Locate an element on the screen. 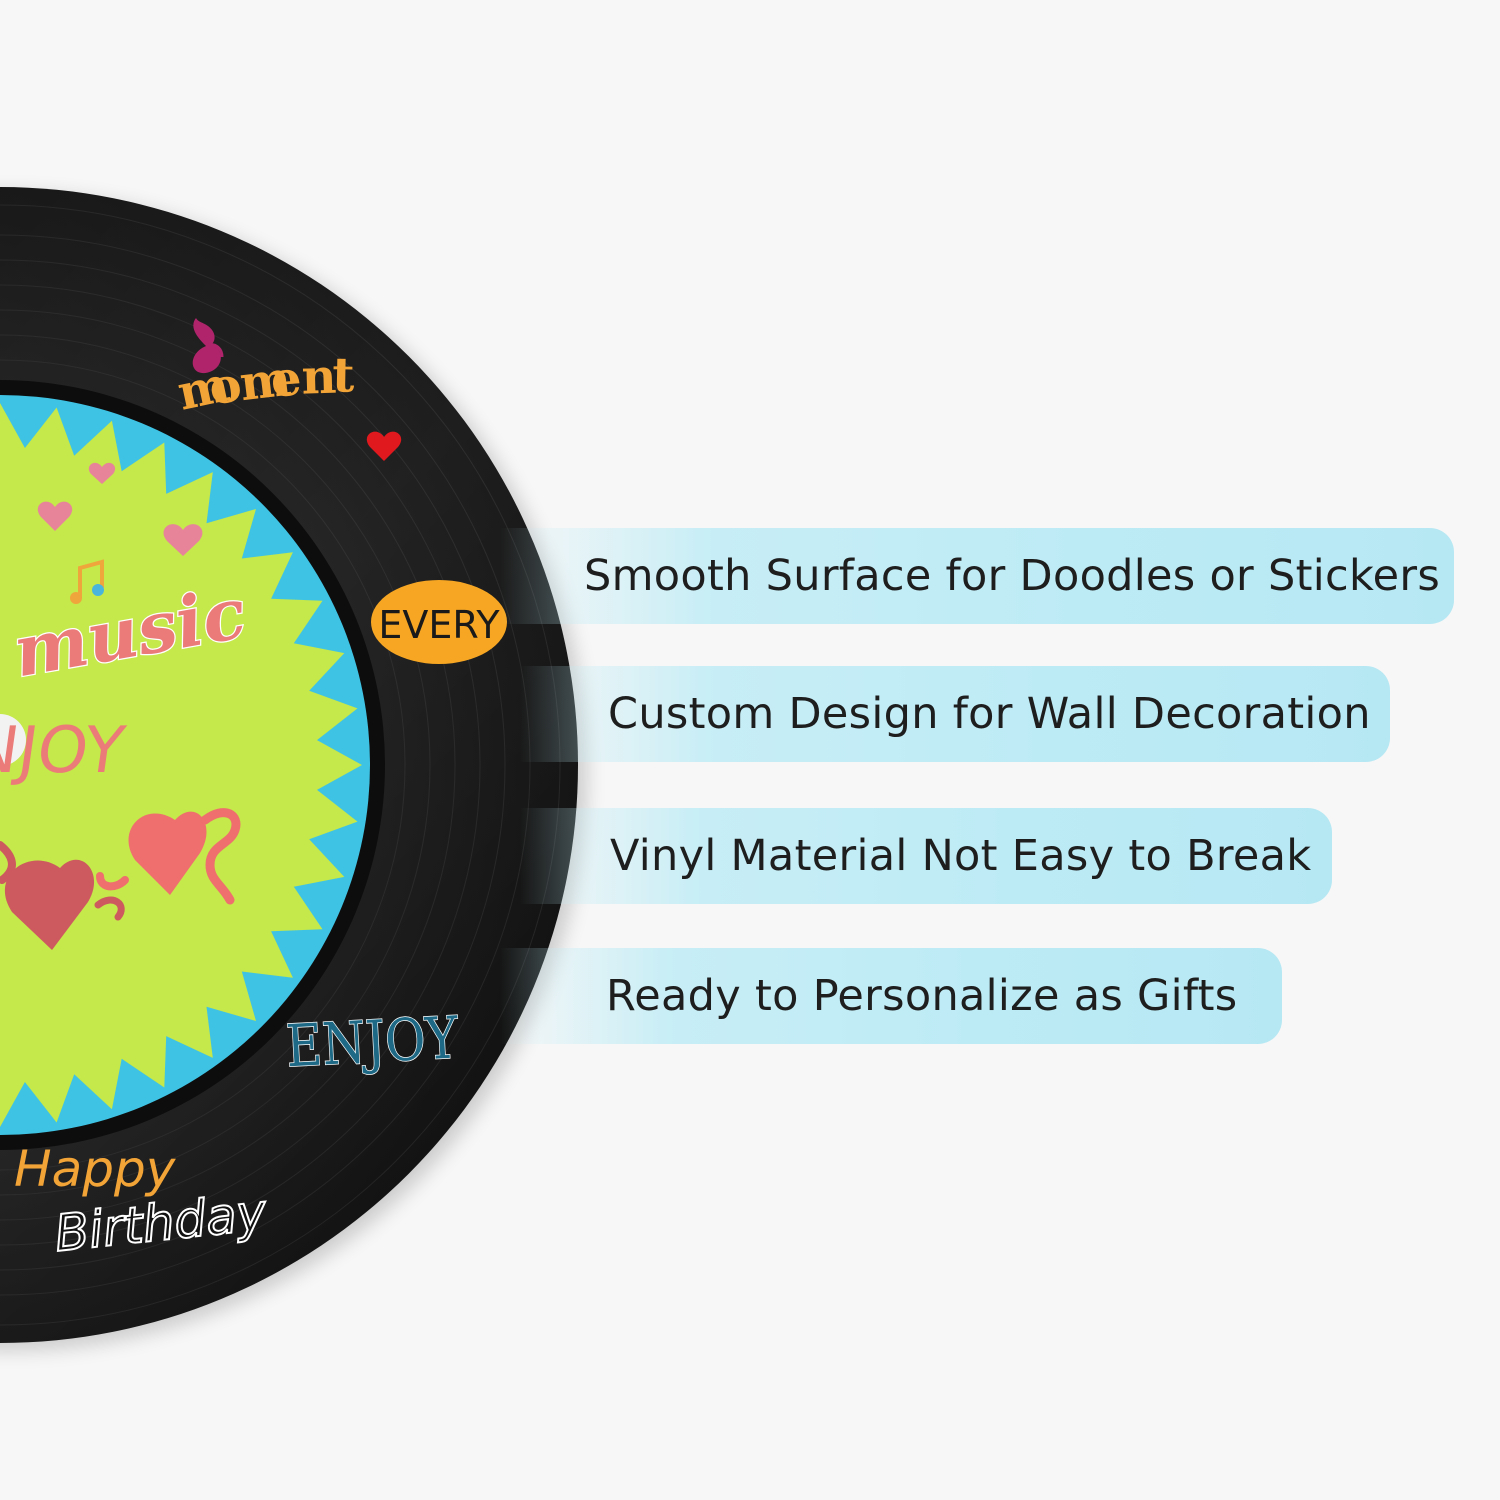  feature-text-vinyl-material: Vinyl Material Not Easy to Break is located at coordinates (961, 856).